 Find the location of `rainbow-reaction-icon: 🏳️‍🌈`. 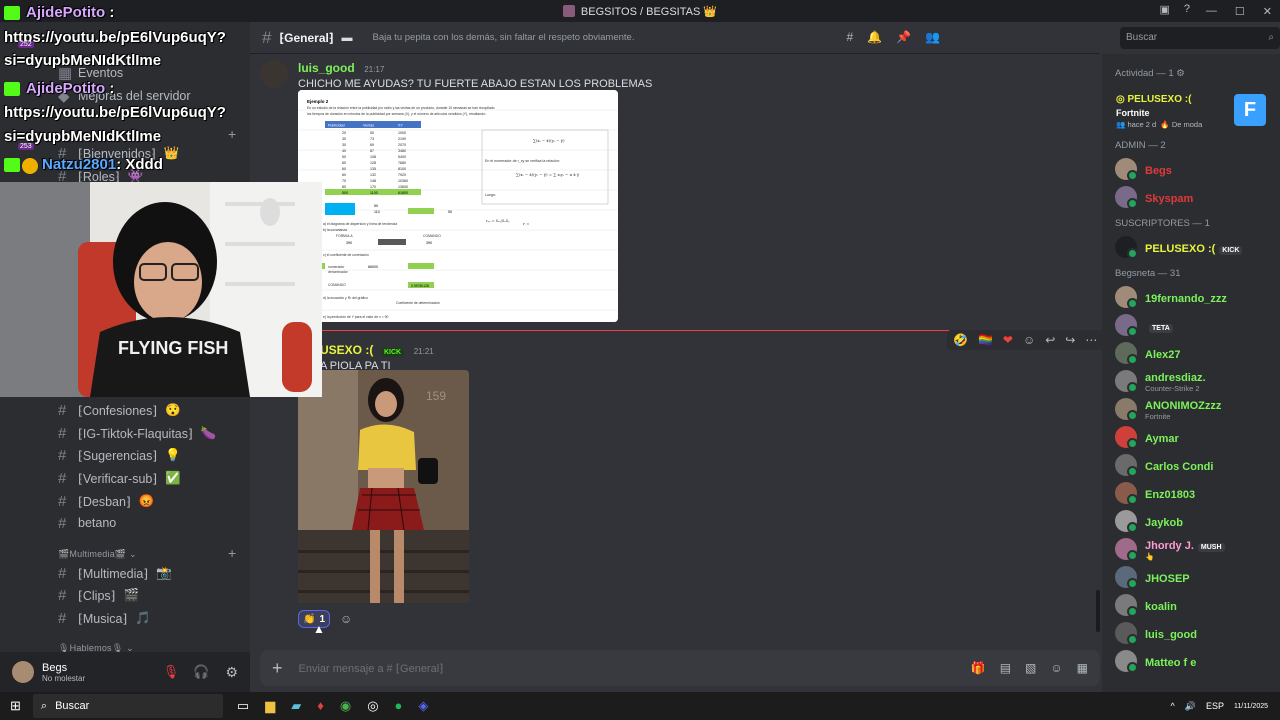

rainbow-reaction-icon: 🏳️‍🌈 is located at coordinates (985, 340).